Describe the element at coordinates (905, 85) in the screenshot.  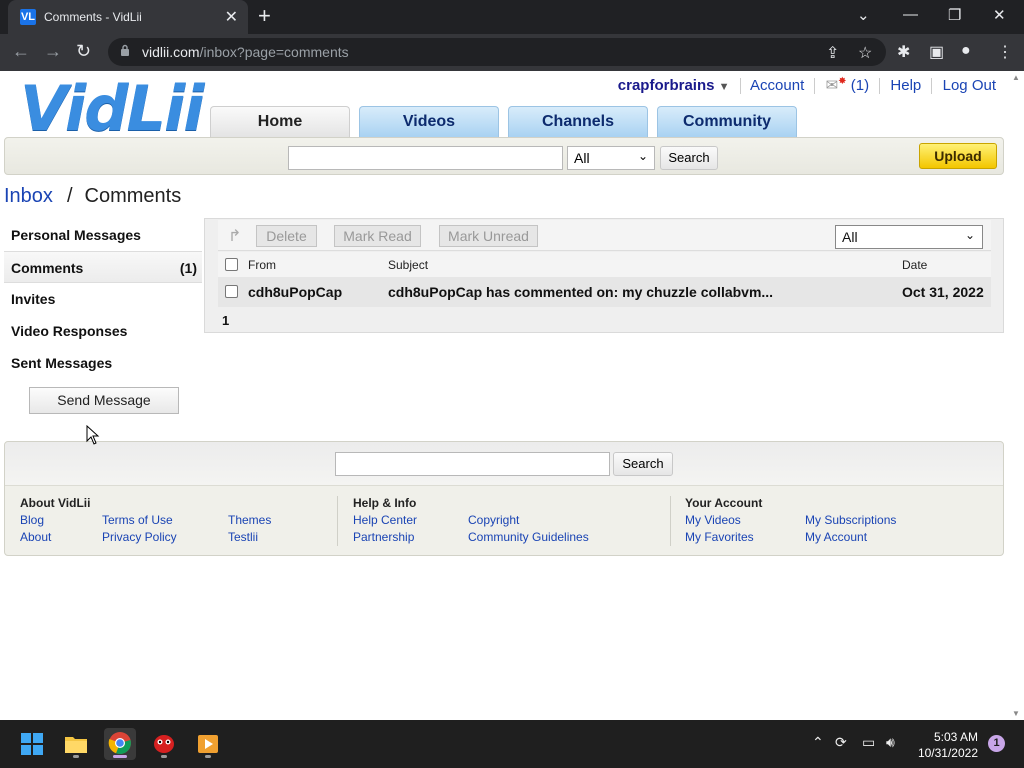
I see `help-link: Help` at that location.